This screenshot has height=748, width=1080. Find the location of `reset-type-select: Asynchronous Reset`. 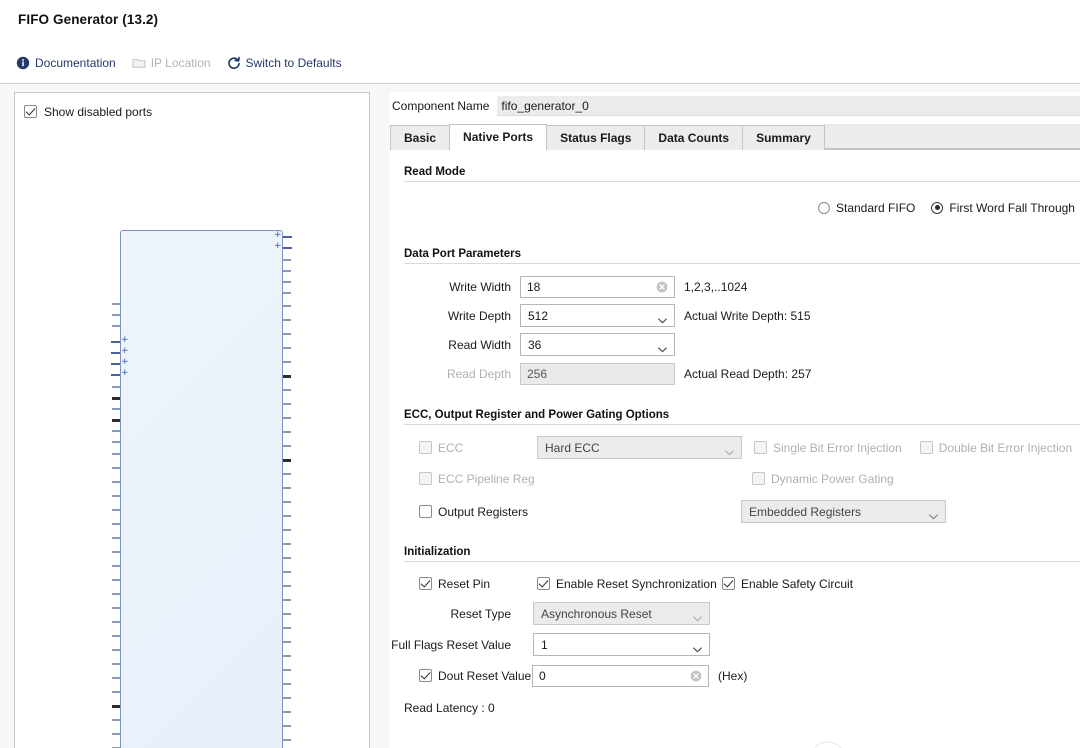

reset-type-select: Asynchronous Reset is located at coordinates (621, 613).